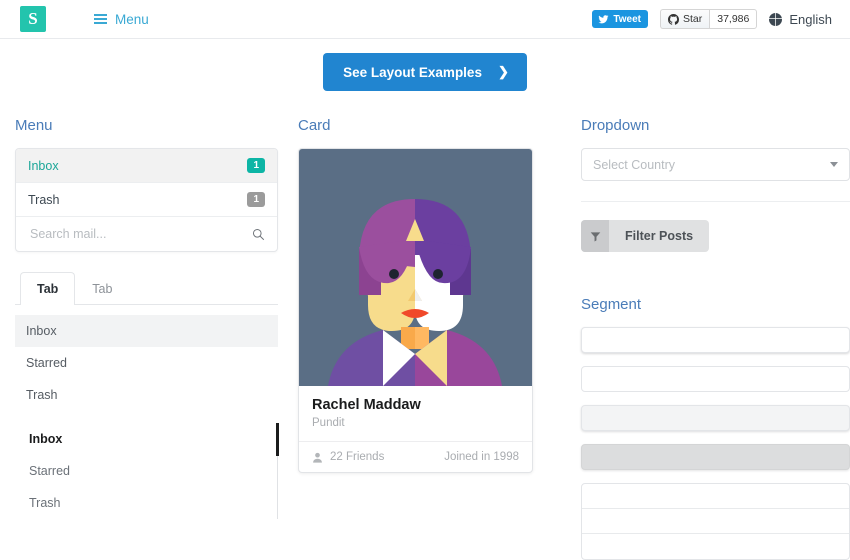  Describe the element at coordinates (146, 395) in the screenshot. I see `plain-item-trash: Trash` at that location.